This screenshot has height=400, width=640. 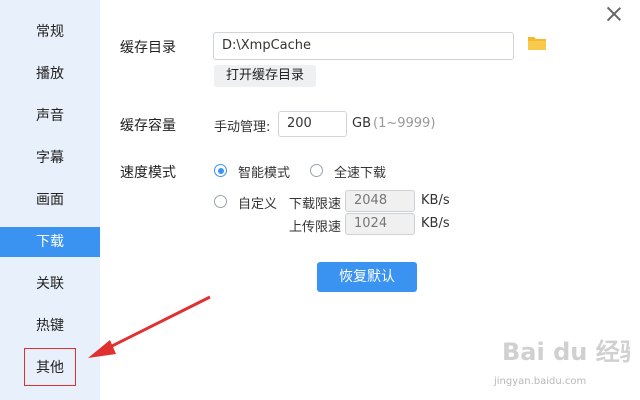 I want to click on sidebar-item-download: 下载, so click(x=50, y=242).